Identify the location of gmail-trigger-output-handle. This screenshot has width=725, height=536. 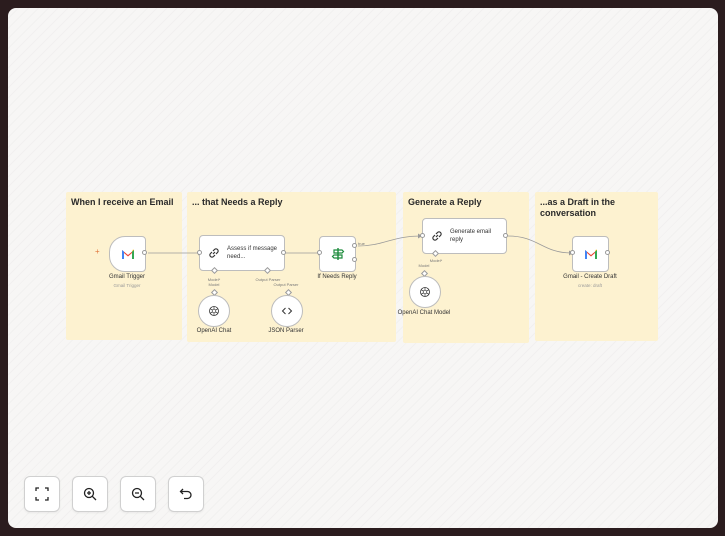
(144, 252).